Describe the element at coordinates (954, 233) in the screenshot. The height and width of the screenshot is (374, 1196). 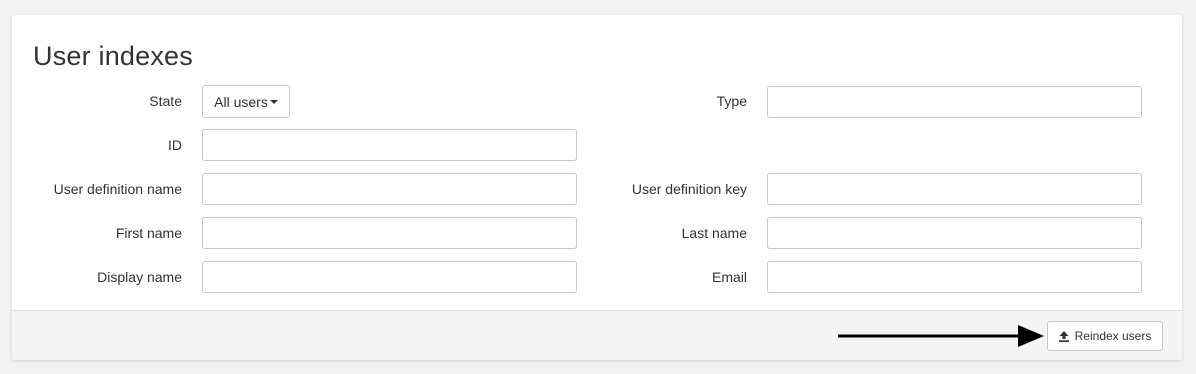
I see `last-name-input` at that location.